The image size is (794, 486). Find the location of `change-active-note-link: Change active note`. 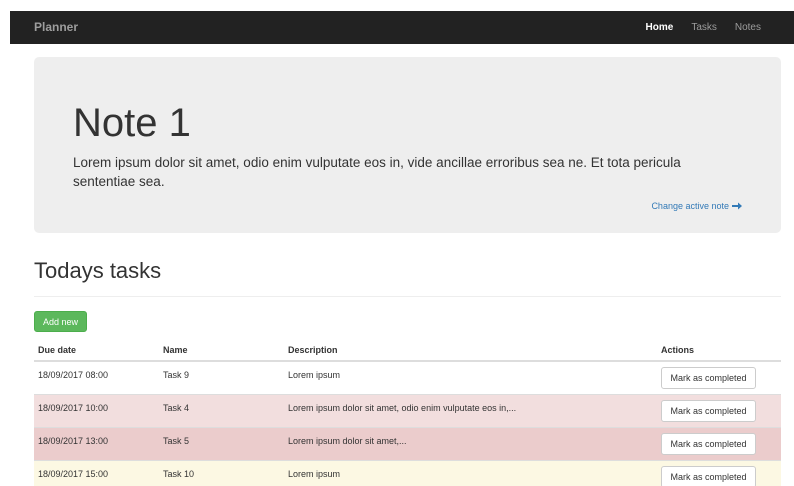

change-active-note-link: Change active note is located at coordinates (696, 206).